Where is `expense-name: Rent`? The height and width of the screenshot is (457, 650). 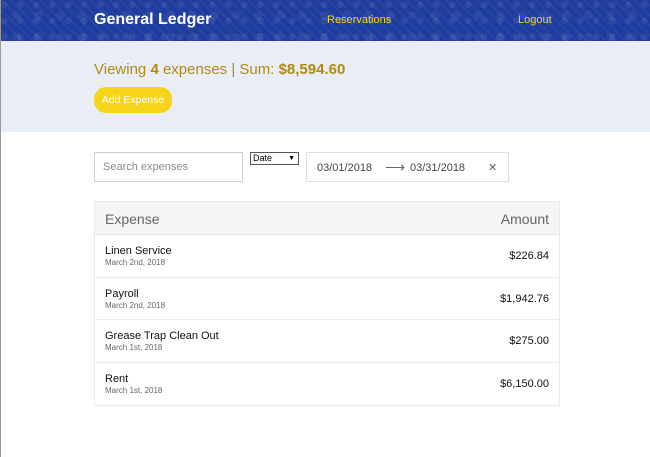 expense-name: Rent is located at coordinates (117, 378).